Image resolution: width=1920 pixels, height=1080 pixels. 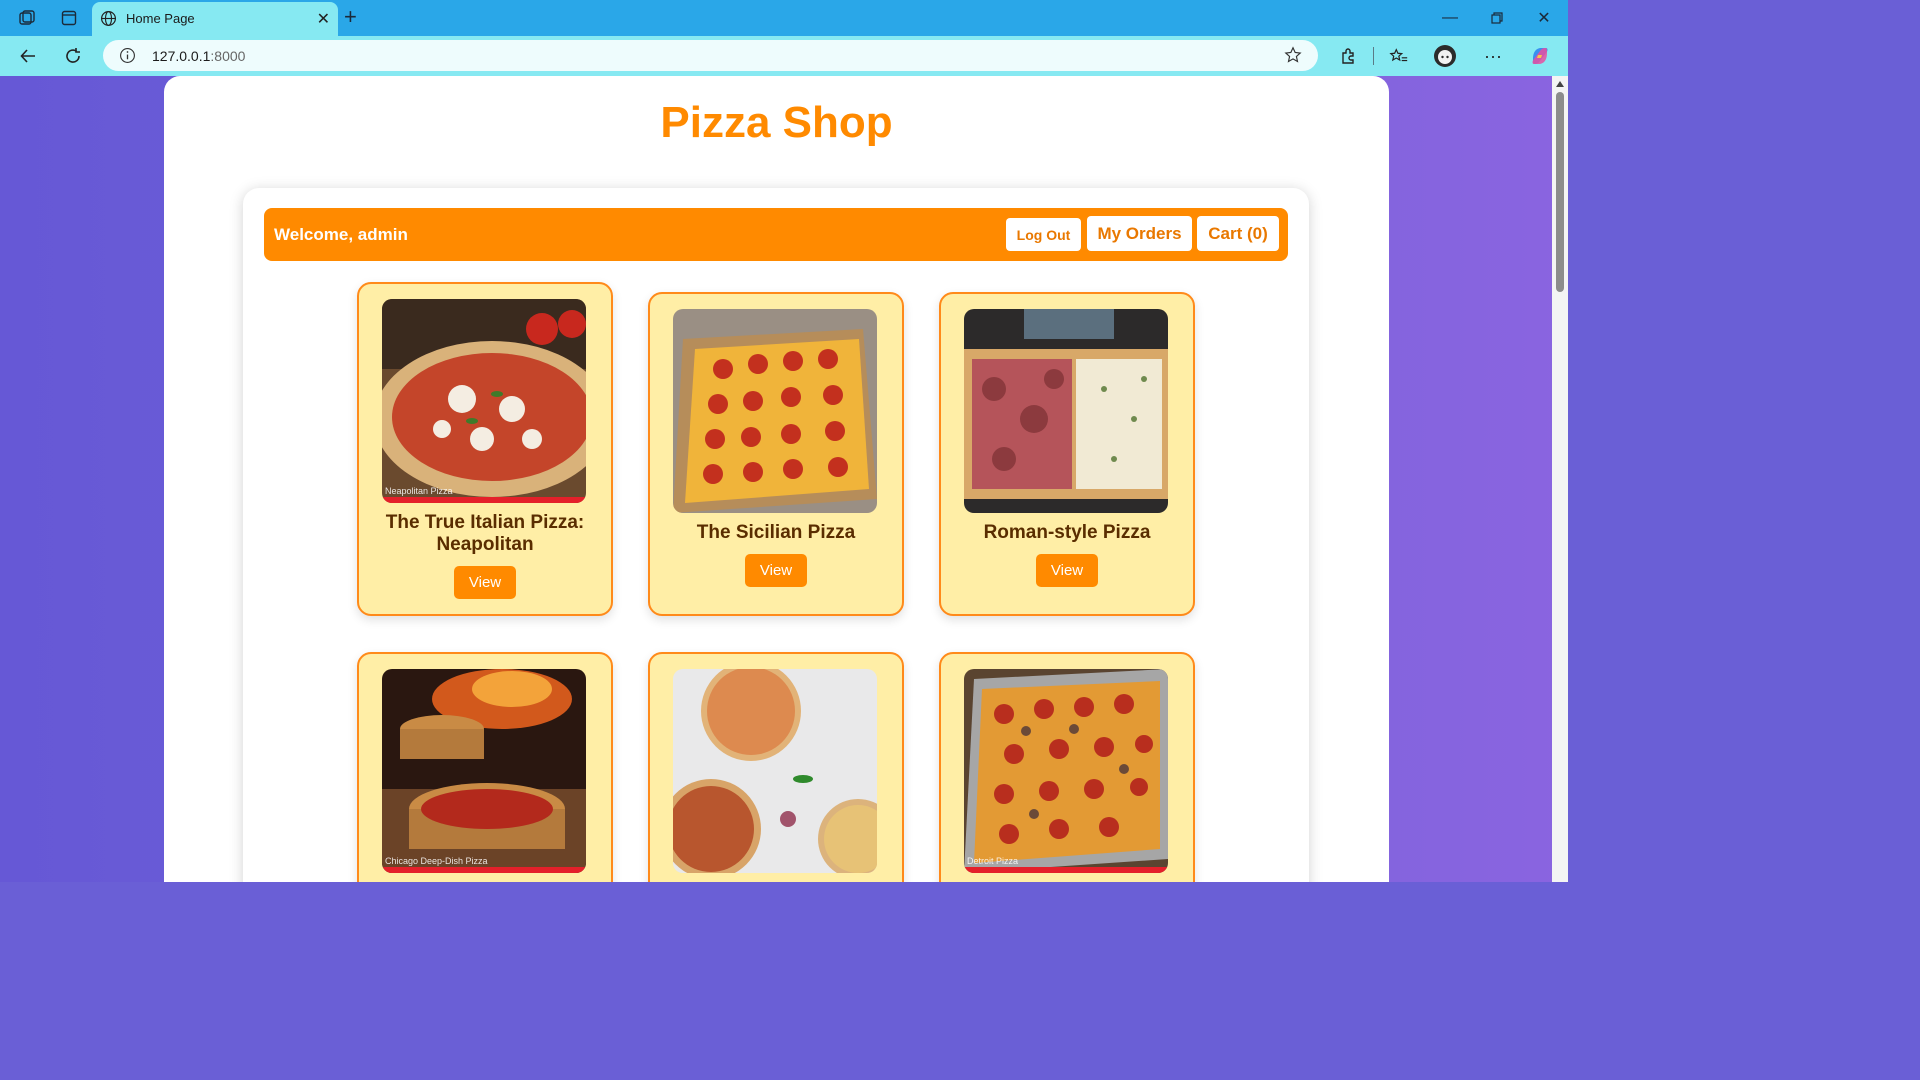 I want to click on image-caption: Neapolitan Pizza, so click(x=419, y=491).